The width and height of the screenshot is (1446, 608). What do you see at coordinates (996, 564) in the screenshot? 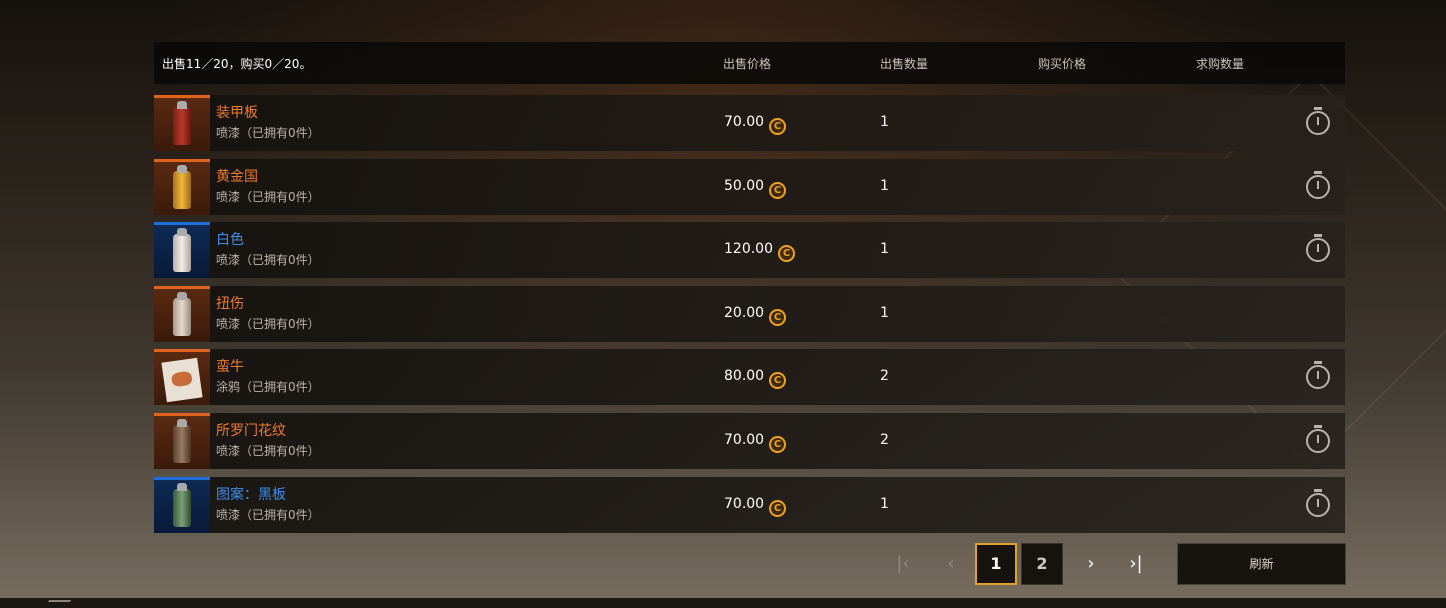
I see `page-button-1: 1` at bounding box center [996, 564].